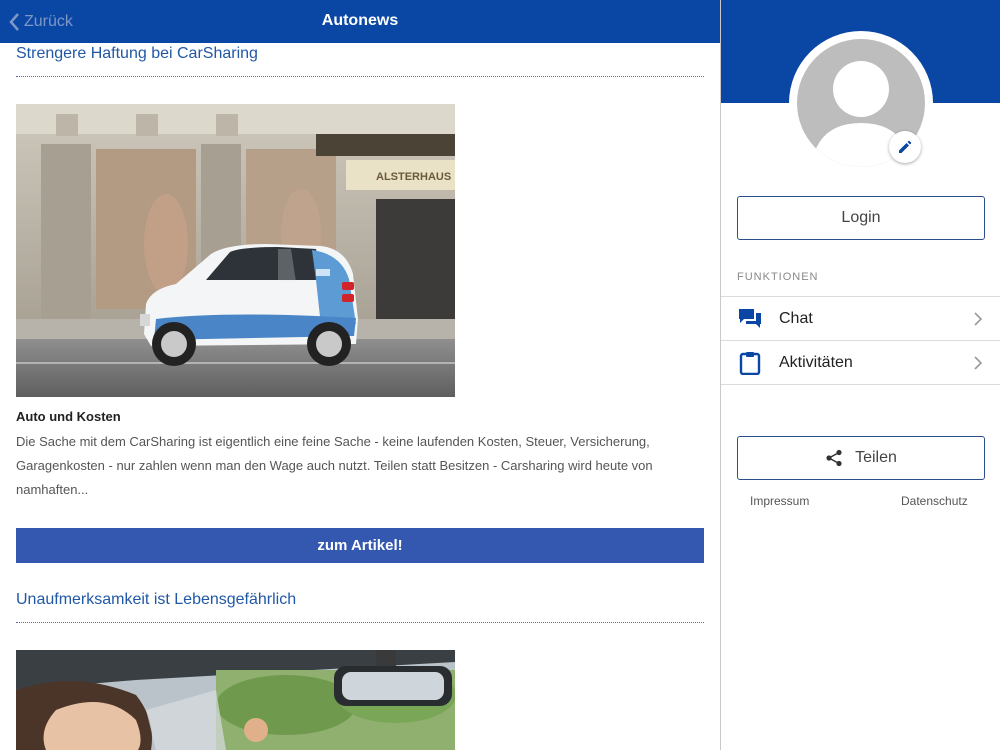 This screenshot has height=750, width=1000. What do you see at coordinates (934, 501) in the screenshot?
I see `privacy-link: Datenschutz` at bounding box center [934, 501].